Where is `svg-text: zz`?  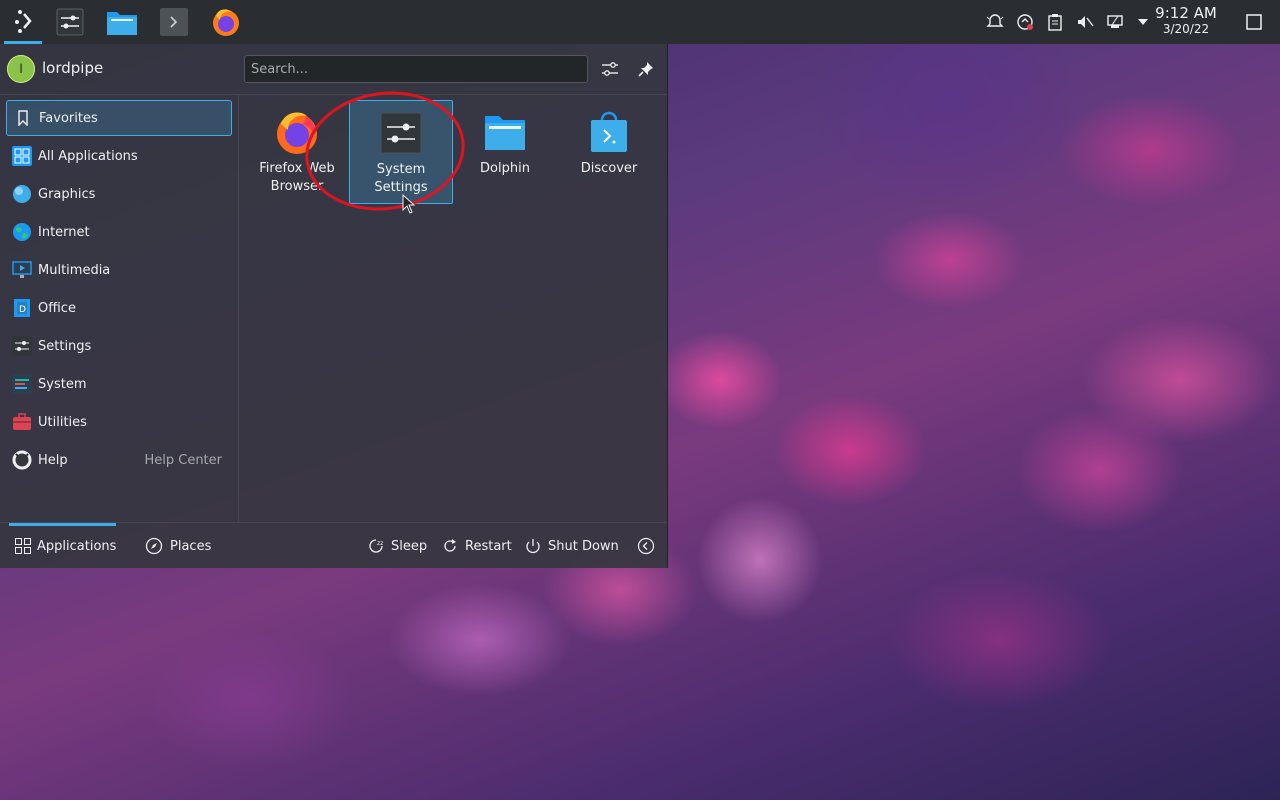 svg-text: zz is located at coordinates (380, 543).